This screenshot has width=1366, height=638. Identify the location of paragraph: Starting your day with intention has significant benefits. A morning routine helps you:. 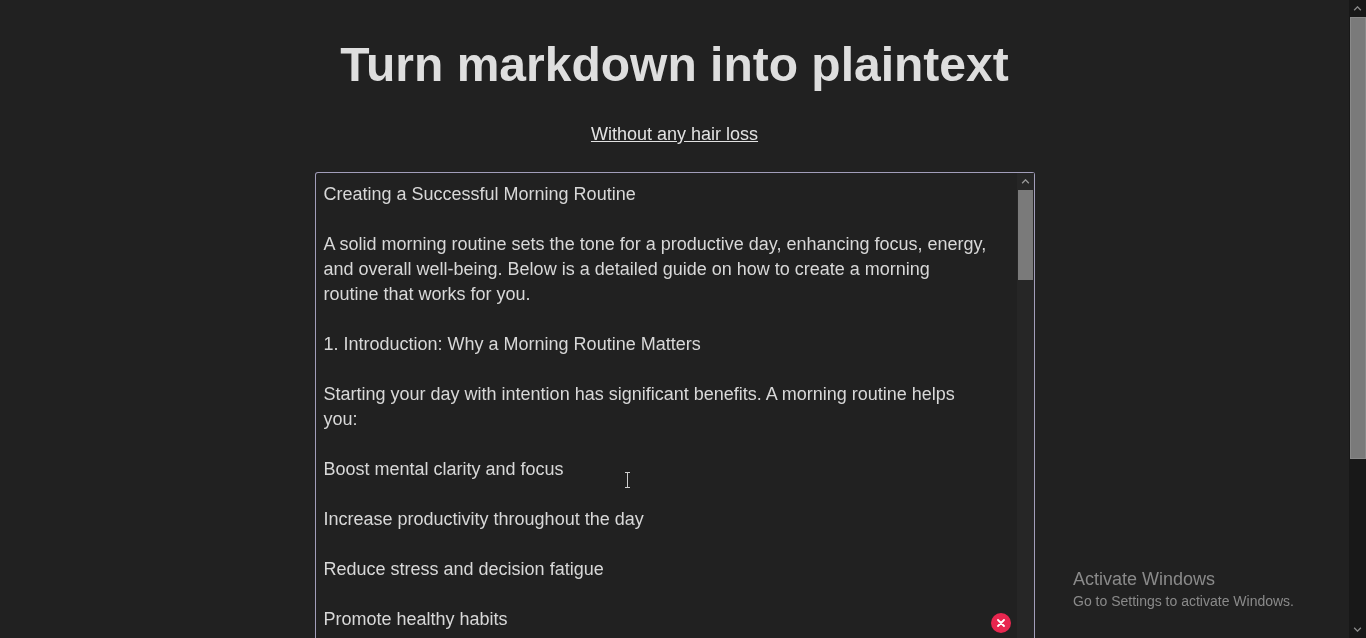
(639, 407).